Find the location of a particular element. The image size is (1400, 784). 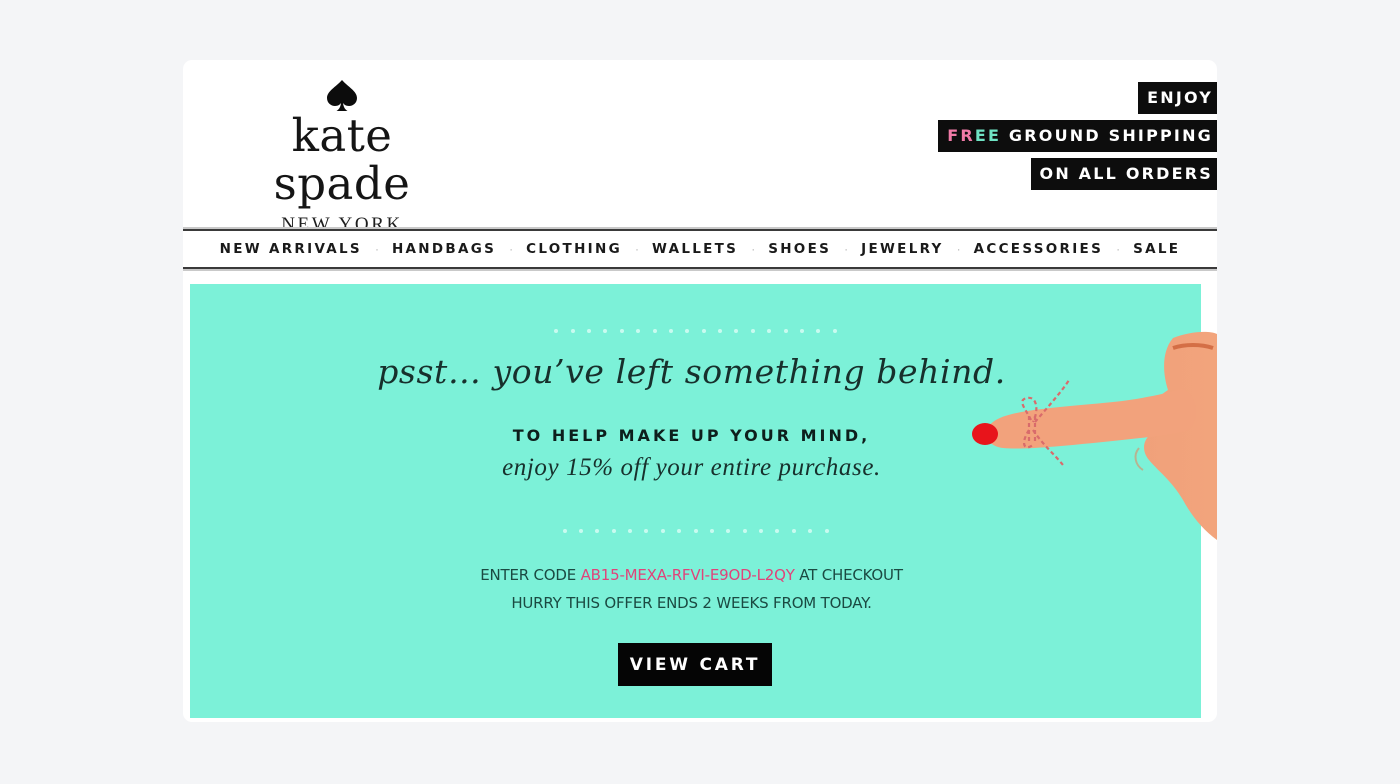

nav-new-arrivals: NEW ARRIVALS is located at coordinates (291, 249).